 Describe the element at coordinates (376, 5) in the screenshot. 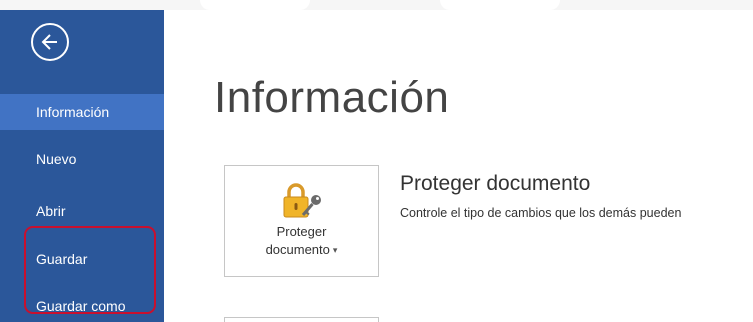

I see `top-strip` at that location.